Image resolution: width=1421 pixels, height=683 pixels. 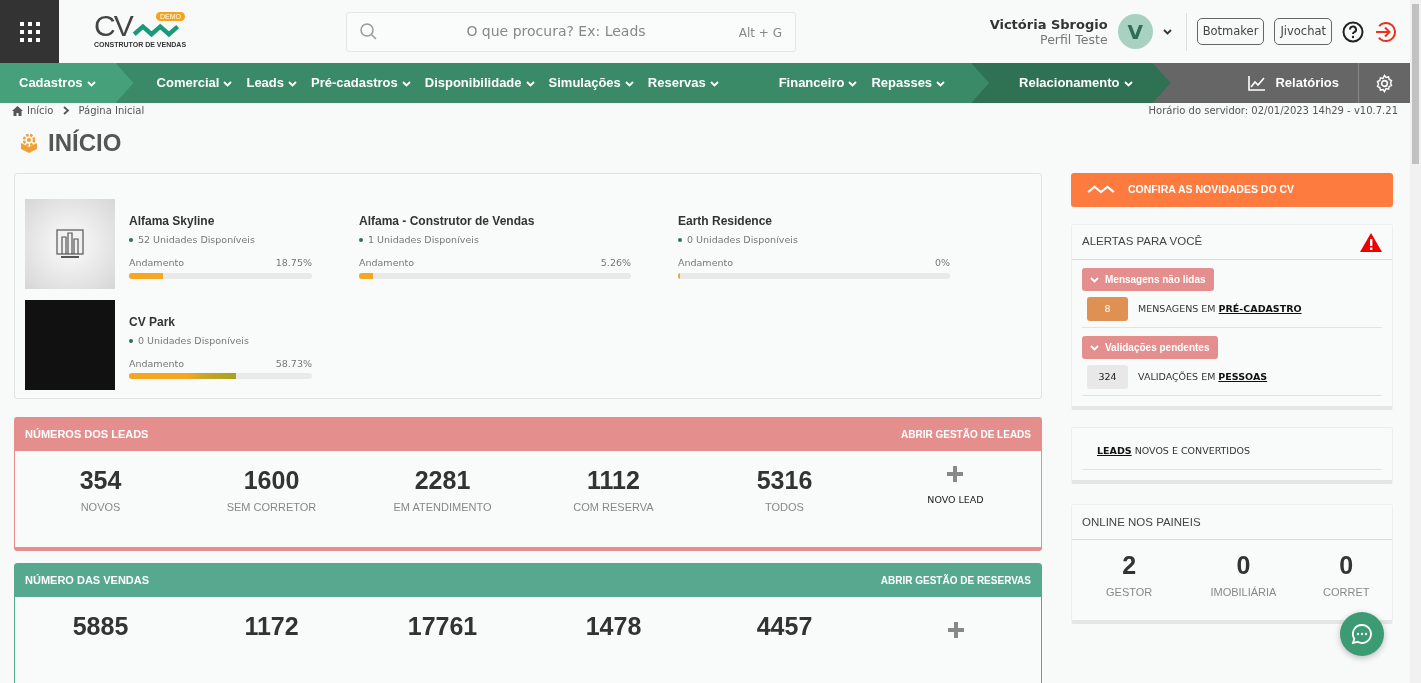 I want to click on chat-button, so click(x=1362, y=634).